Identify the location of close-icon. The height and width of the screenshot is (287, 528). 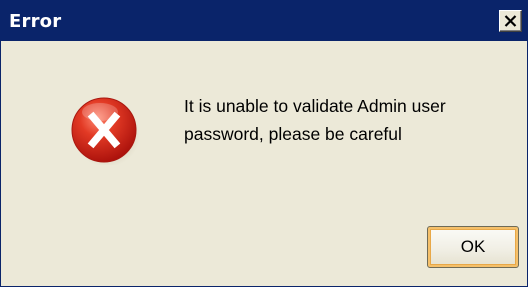
(510, 21).